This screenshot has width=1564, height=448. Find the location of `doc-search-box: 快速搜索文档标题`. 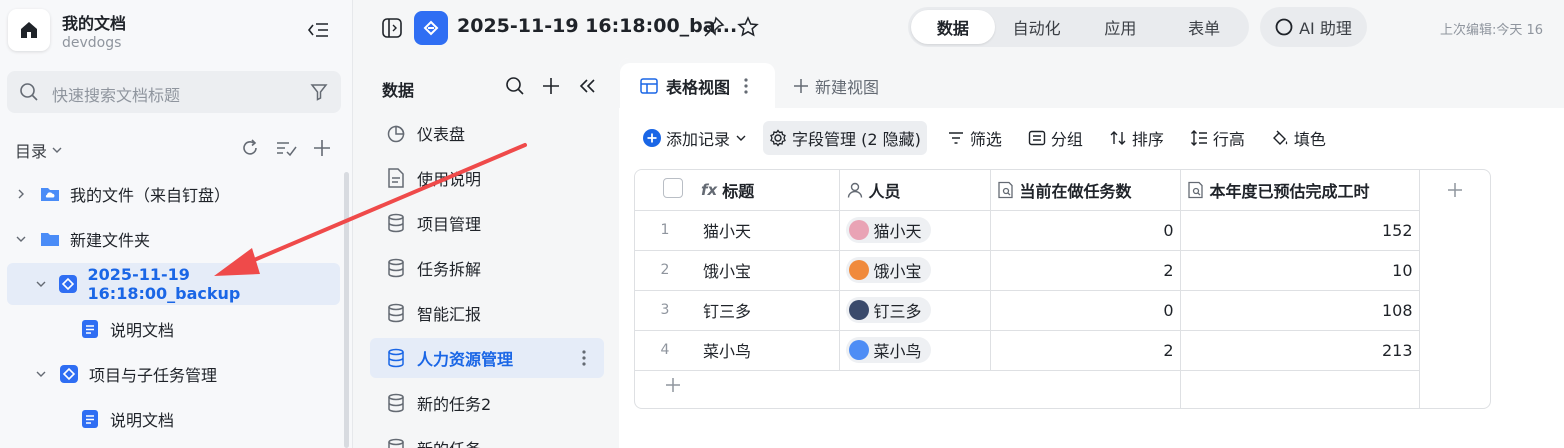

doc-search-box: 快速搜索文档标题 is located at coordinates (174, 92).